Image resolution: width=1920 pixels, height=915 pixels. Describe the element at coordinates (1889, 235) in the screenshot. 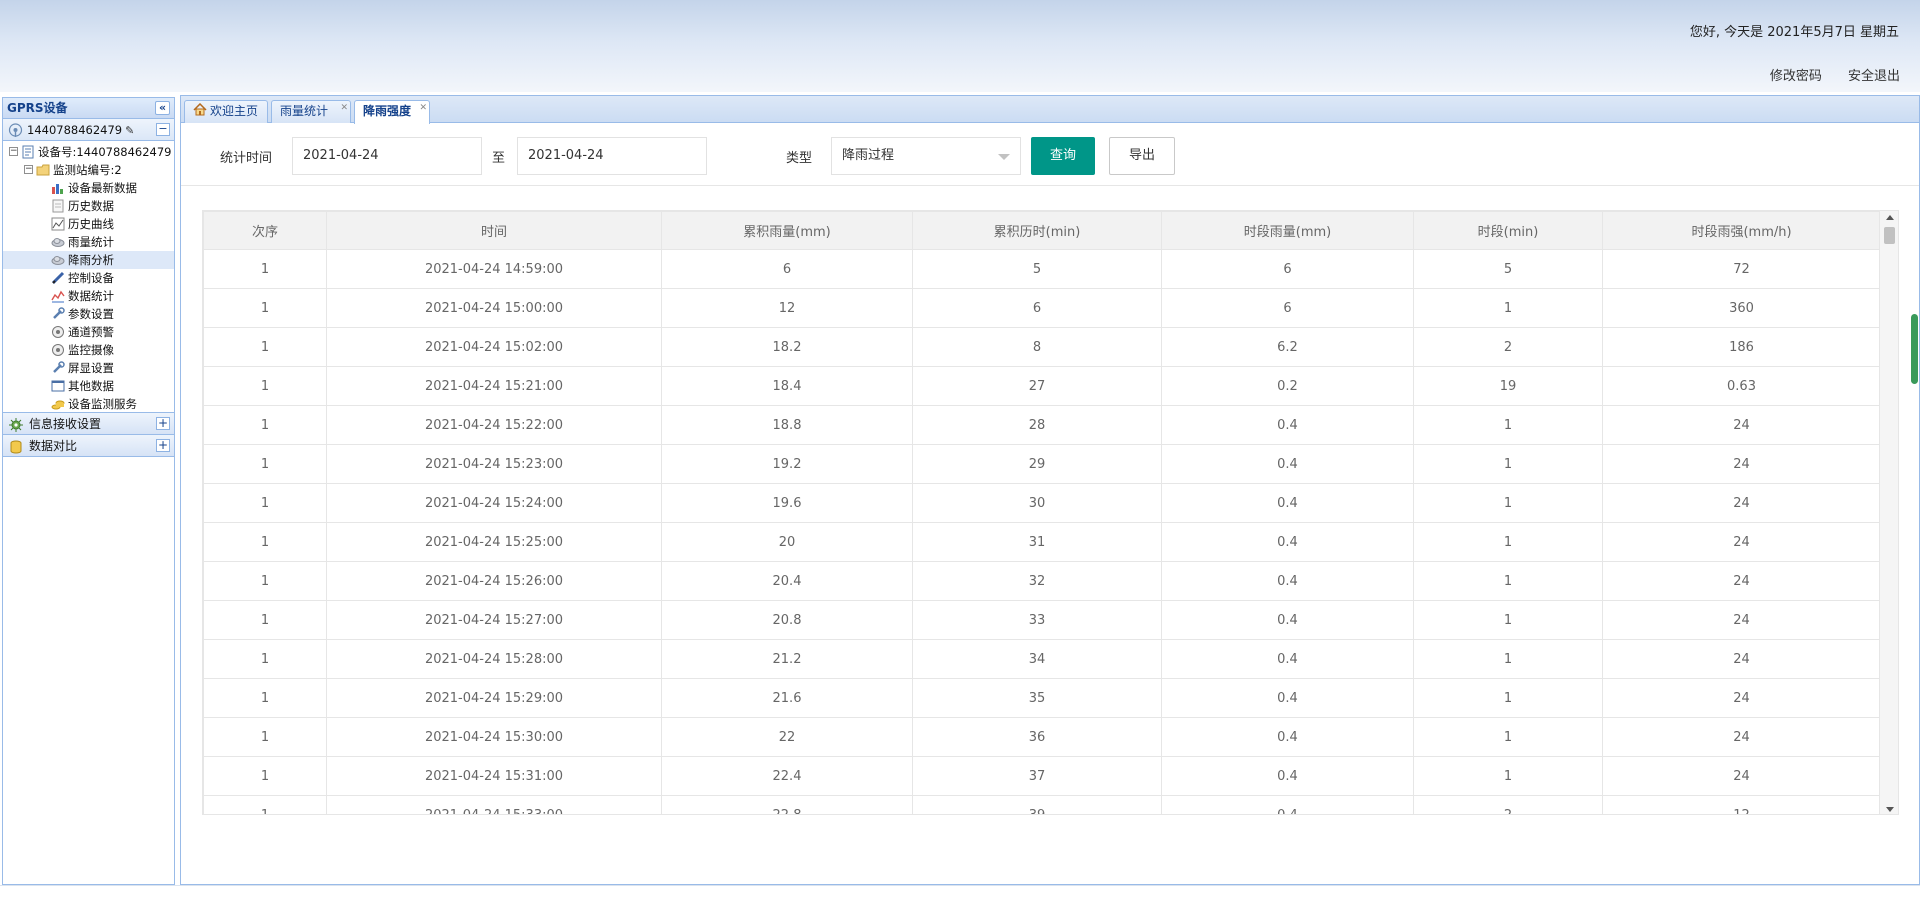

I see `scroll-thumb` at that location.